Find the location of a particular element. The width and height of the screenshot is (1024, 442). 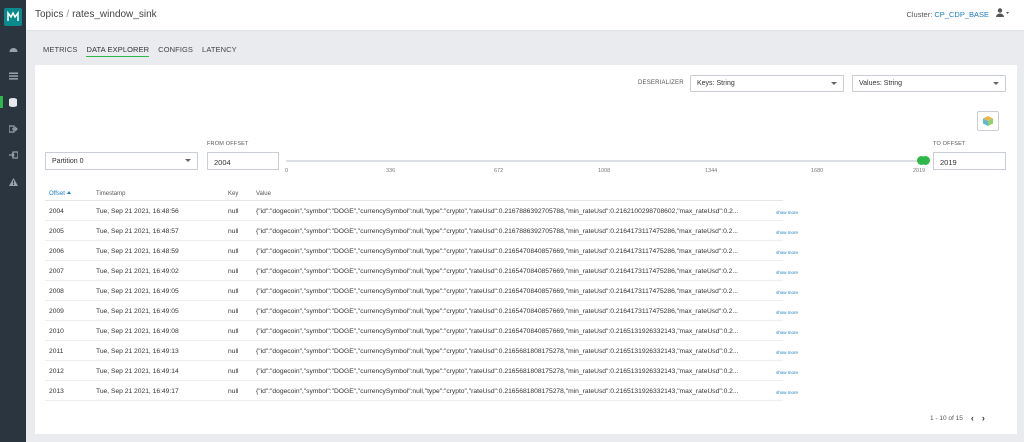

cube-button is located at coordinates (988, 121).